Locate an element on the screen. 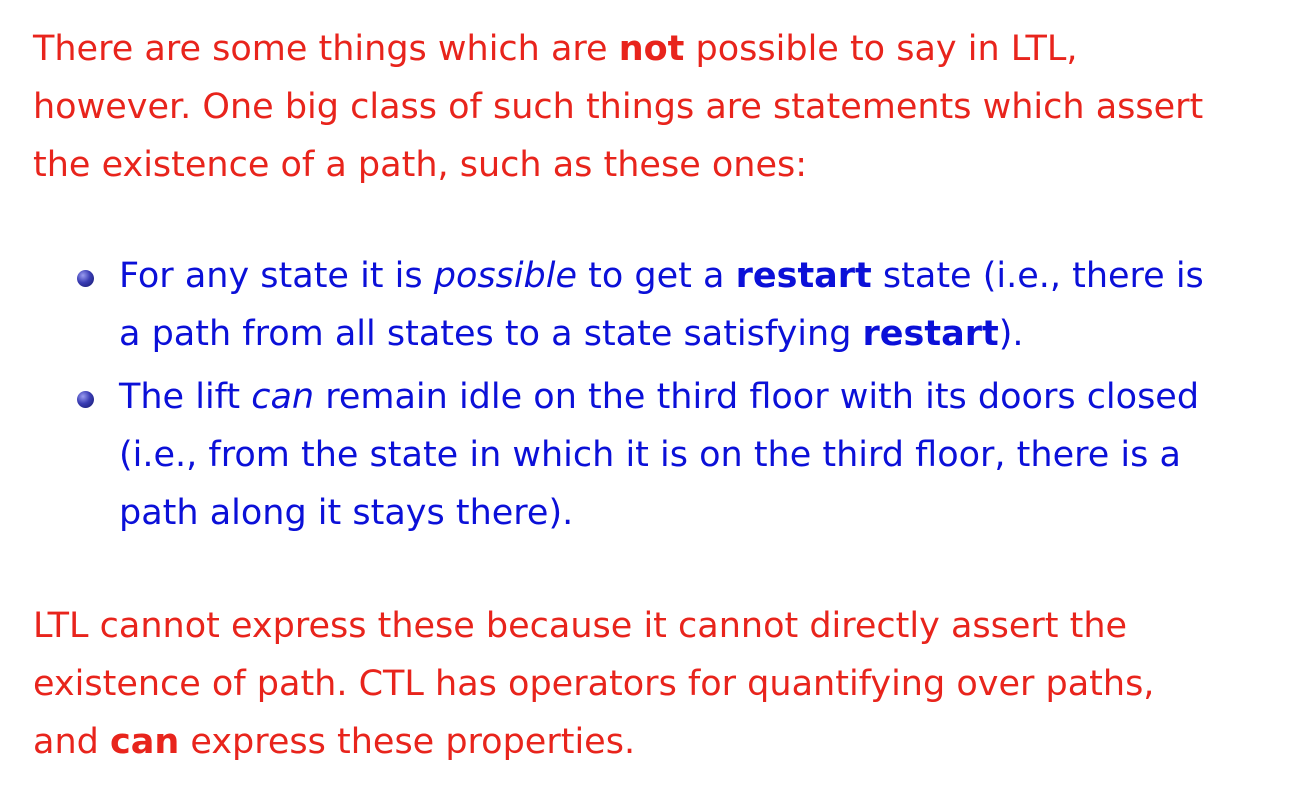  emphasis-not: not is located at coordinates (651, 49).